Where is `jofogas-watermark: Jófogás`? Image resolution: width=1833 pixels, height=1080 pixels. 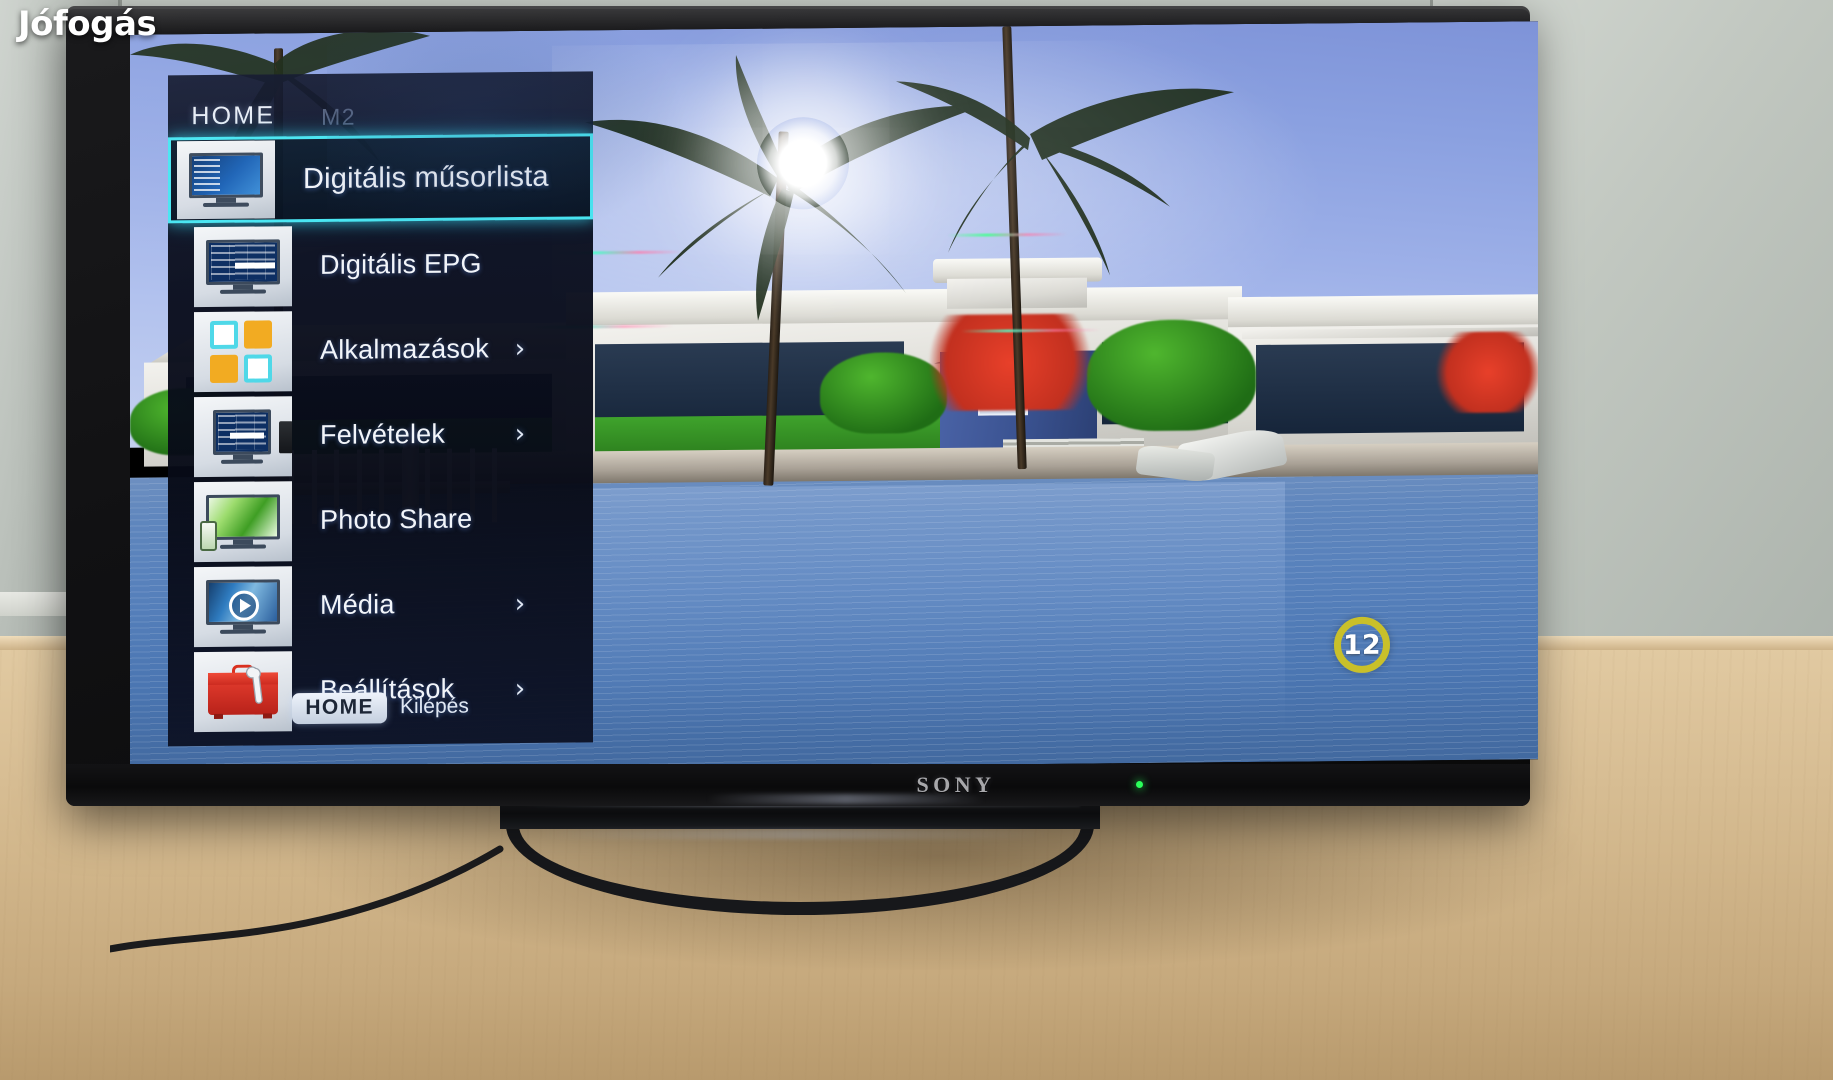 jofogas-watermark: Jófogás is located at coordinates (87, 24).